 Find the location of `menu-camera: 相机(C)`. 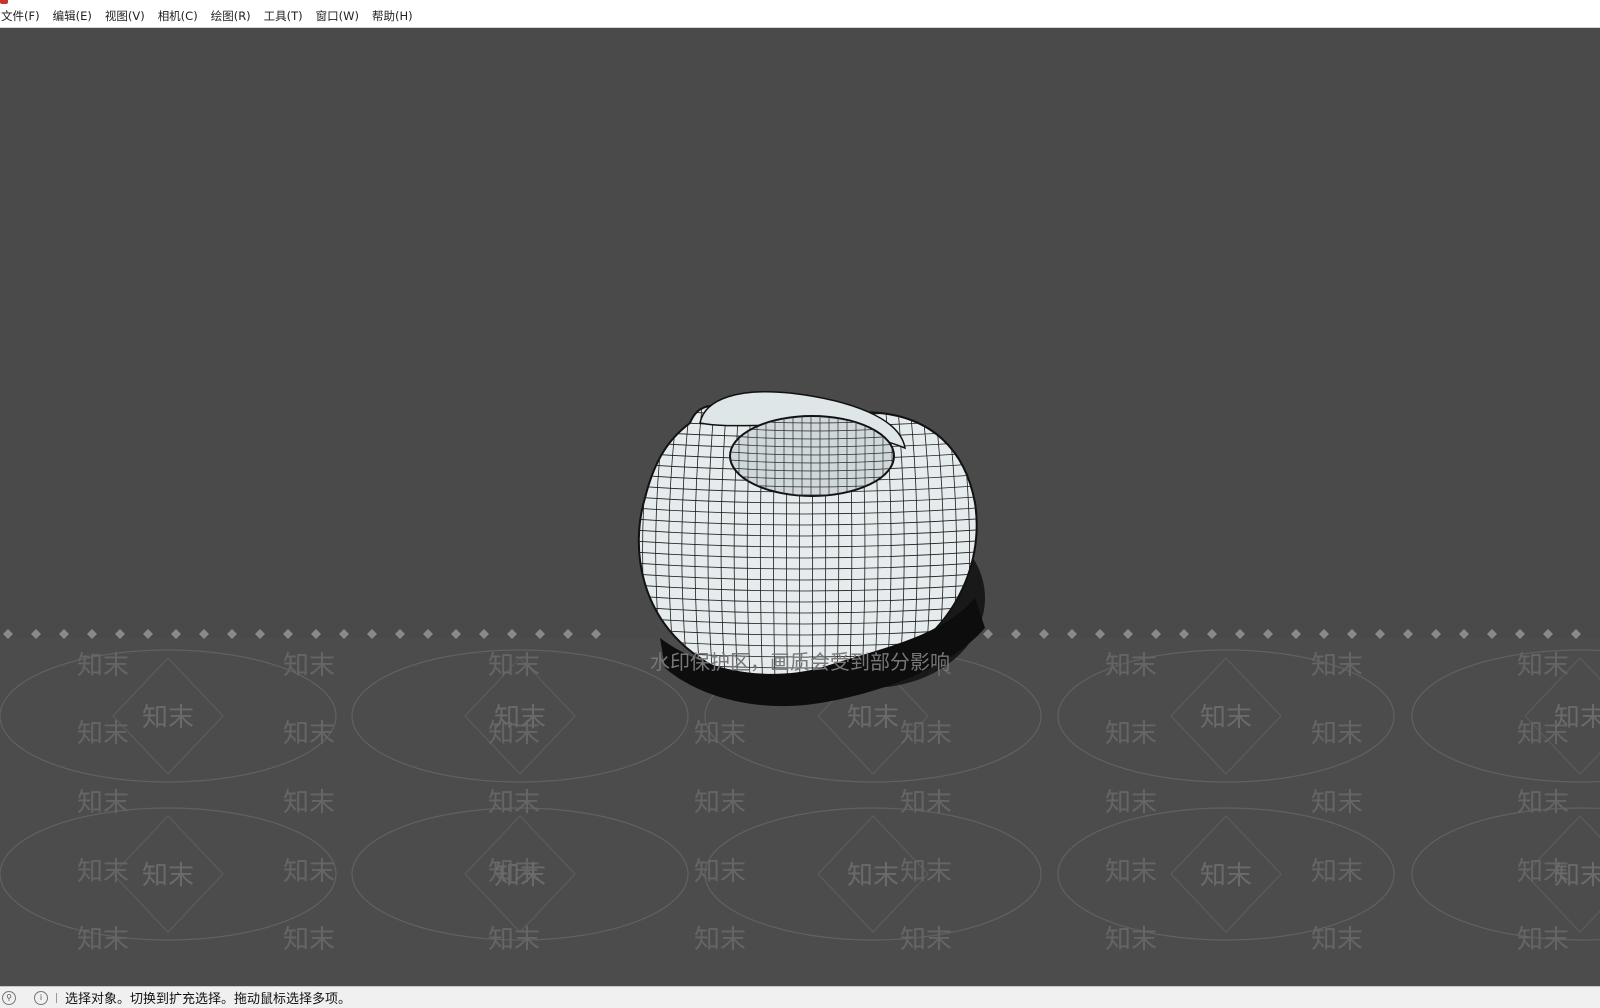

menu-camera: 相机(C) is located at coordinates (181, 16).